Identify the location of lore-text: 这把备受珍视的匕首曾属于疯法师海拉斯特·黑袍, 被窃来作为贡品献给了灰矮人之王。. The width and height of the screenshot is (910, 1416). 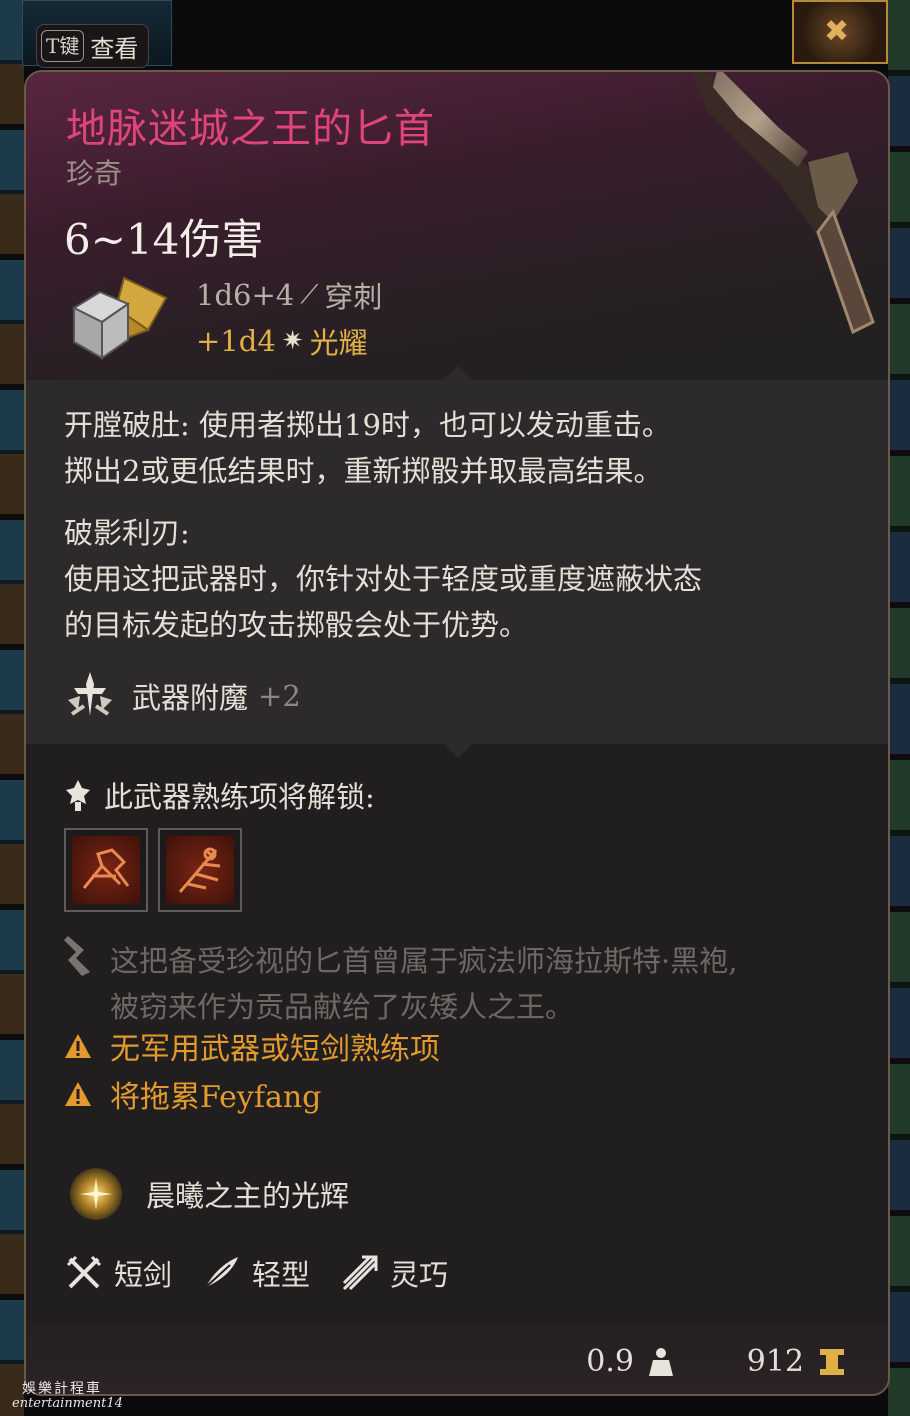
(423, 984).